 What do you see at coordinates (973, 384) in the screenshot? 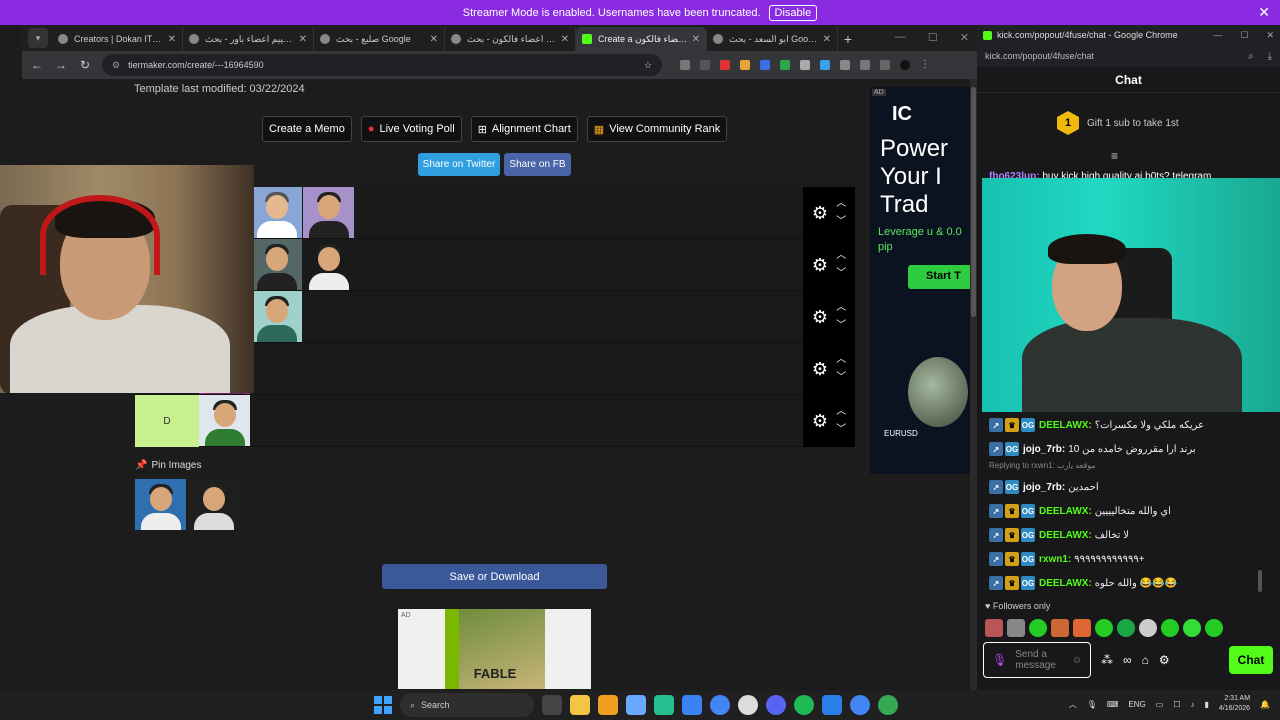
I see `page-scrollbar` at bounding box center [973, 384].